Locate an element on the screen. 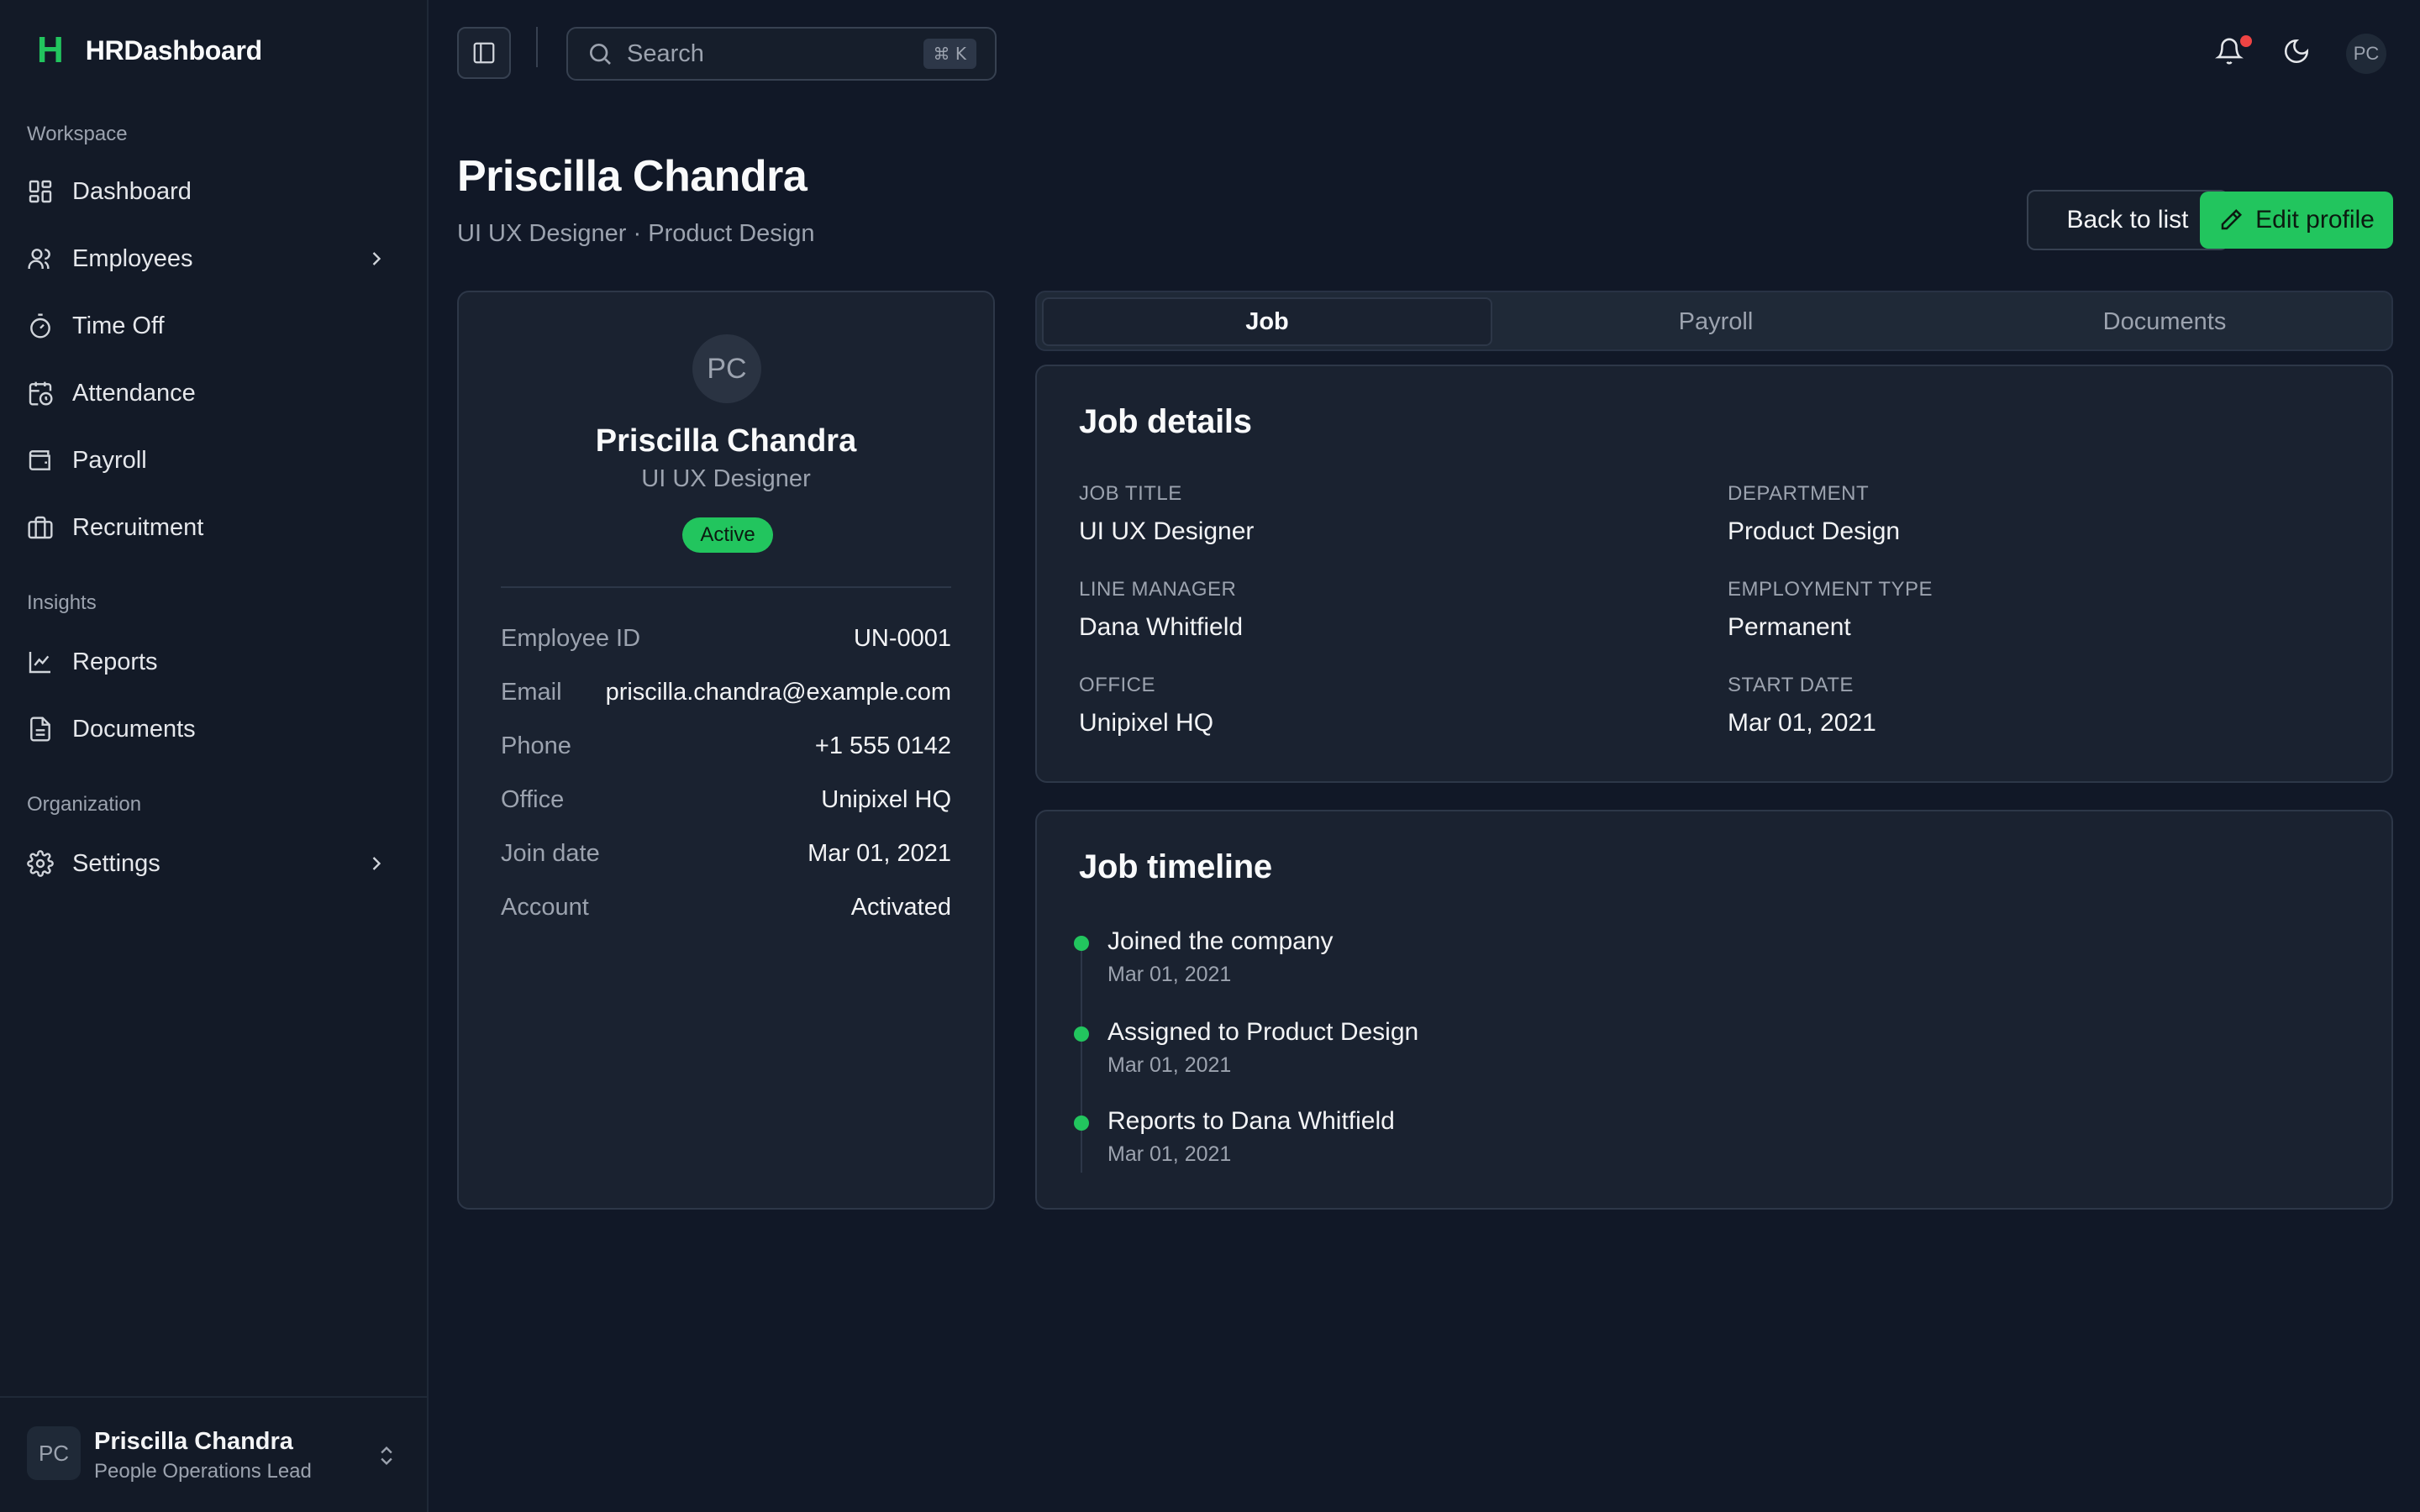 The image size is (2420, 1512). field-label: OFFICE is located at coordinates (1117, 685).